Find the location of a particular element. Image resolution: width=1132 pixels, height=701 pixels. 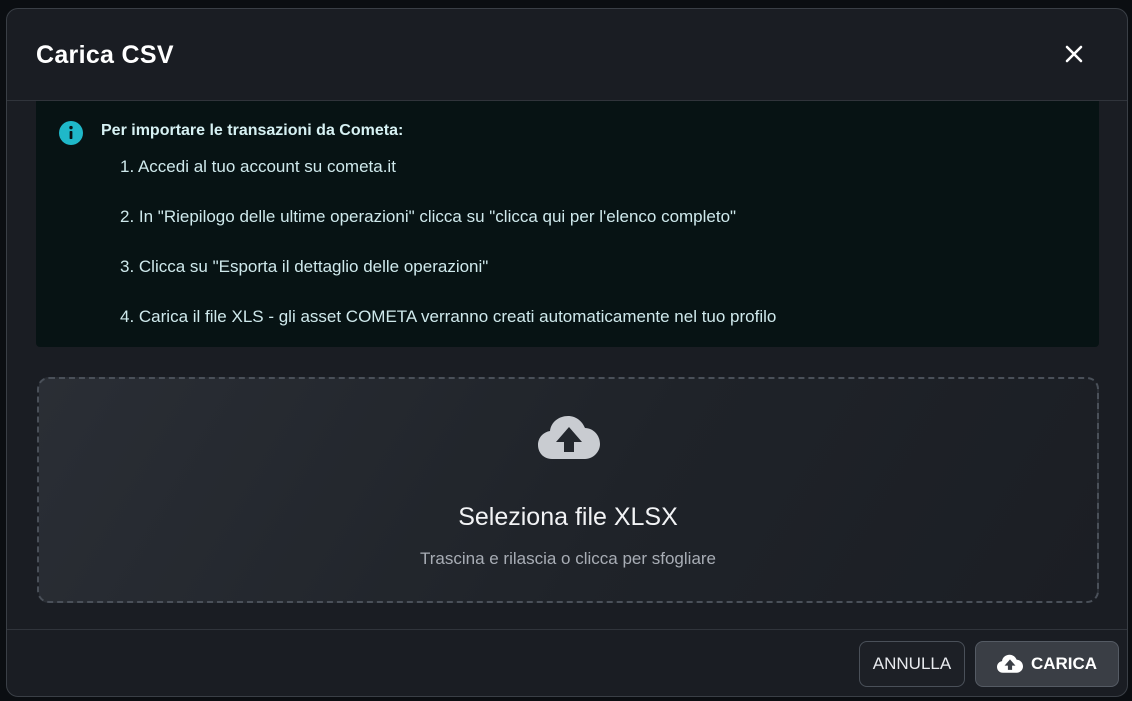

info-icon is located at coordinates (71, 133).